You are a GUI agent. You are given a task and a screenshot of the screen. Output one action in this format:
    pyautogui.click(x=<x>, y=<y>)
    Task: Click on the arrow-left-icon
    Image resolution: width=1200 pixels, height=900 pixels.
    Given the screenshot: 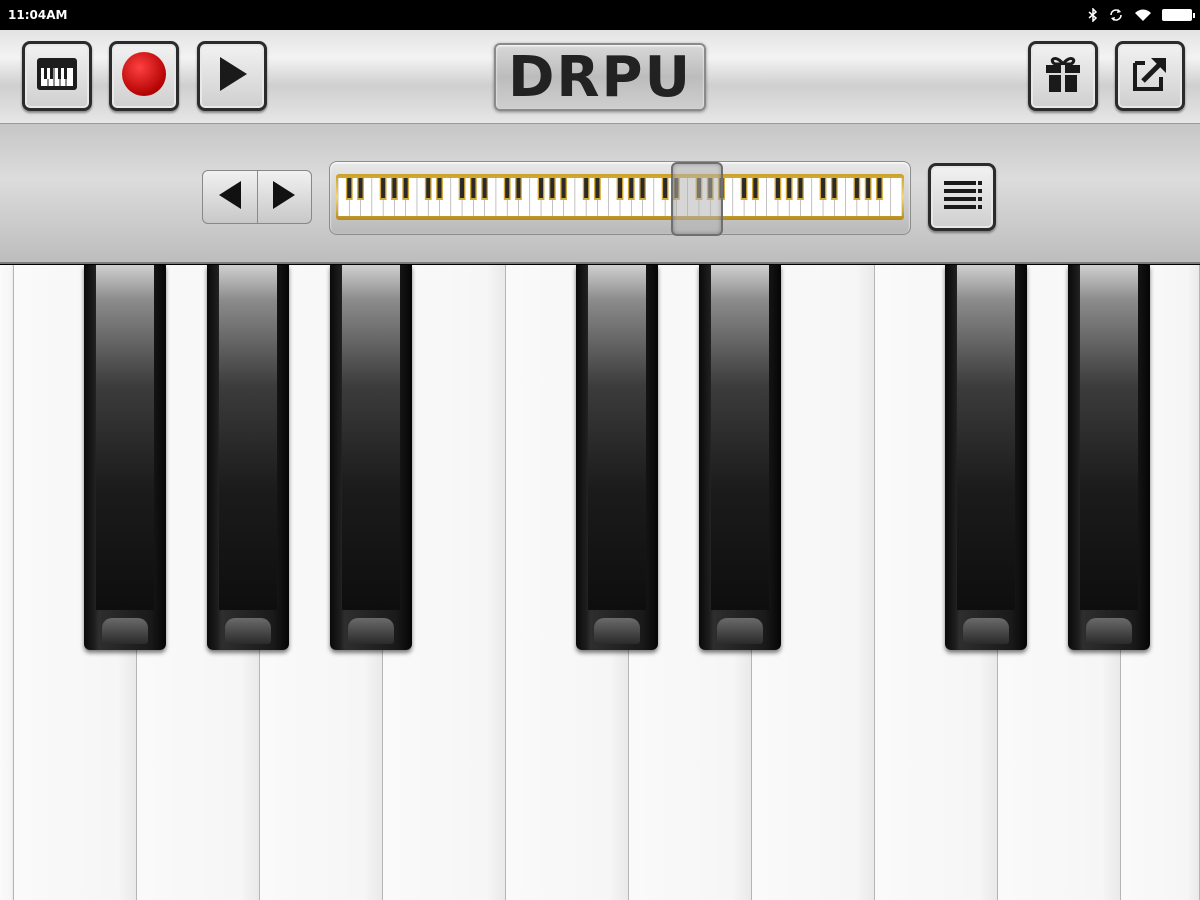 What is the action you would take?
    pyautogui.click(x=230, y=197)
    